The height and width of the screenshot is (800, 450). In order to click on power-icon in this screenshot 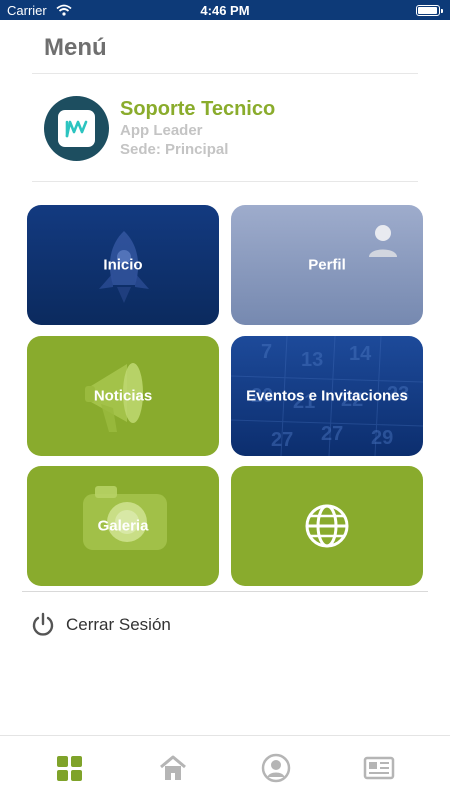, I will do `click(43, 626)`.